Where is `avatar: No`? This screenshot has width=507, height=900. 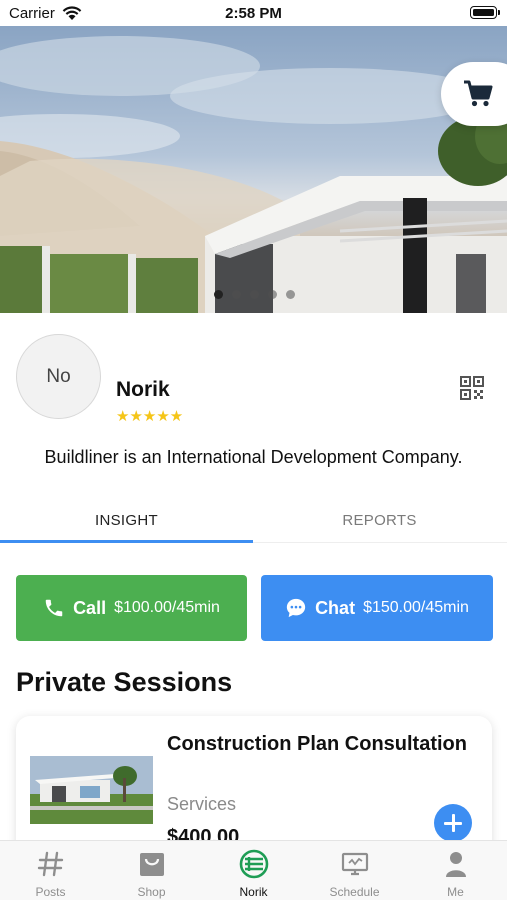 avatar: No is located at coordinates (58, 376).